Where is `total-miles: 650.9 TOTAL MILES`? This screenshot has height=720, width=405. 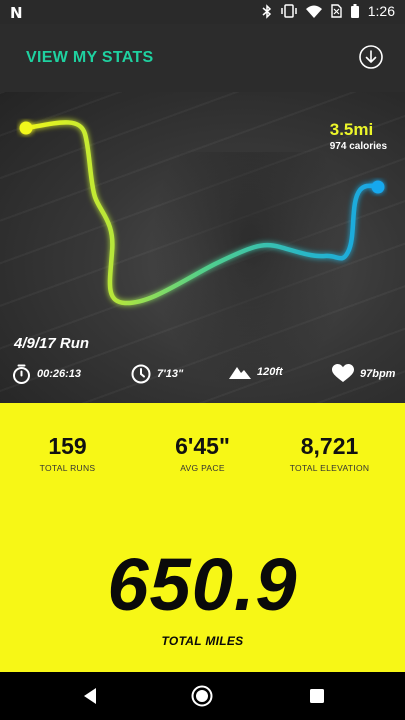 total-miles: 650.9 TOTAL MILES is located at coordinates (202, 596).